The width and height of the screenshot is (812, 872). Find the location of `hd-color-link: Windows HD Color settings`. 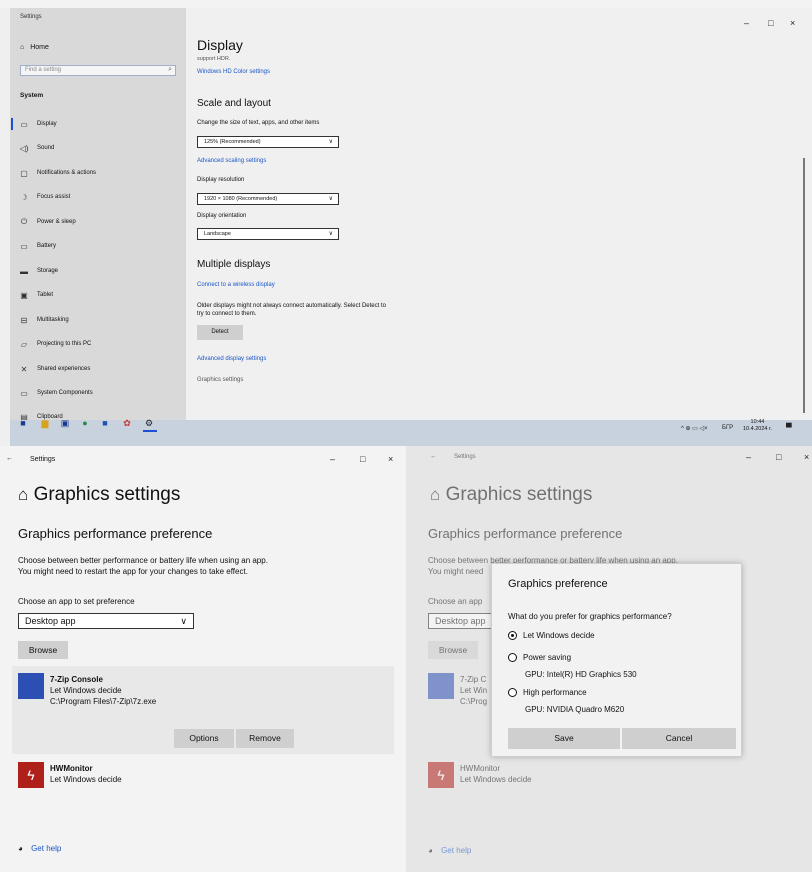

hd-color-link: Windows HD Color settings is located at coordinates (233, 72).